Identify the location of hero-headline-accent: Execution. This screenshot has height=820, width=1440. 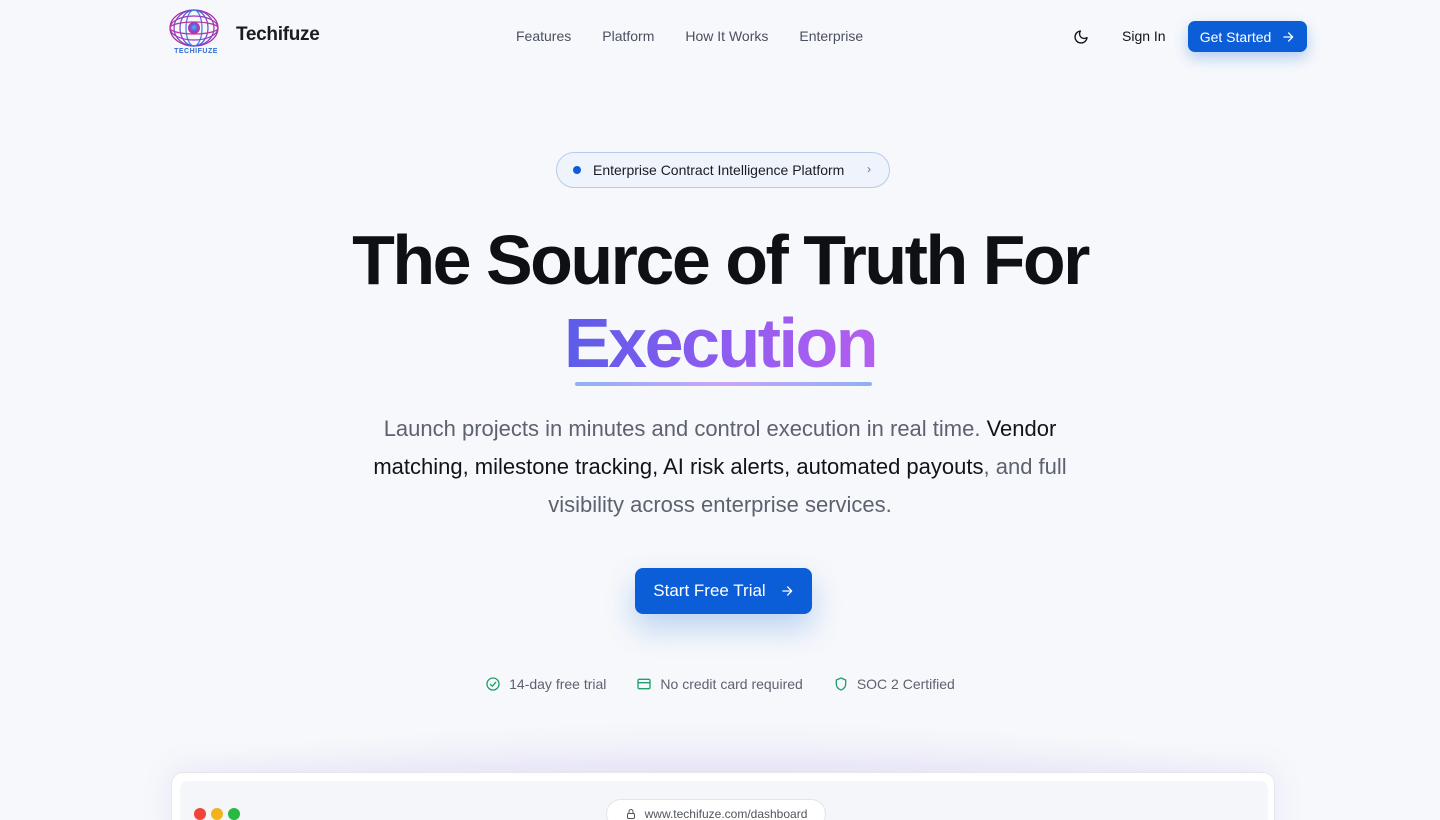
(720, 343).